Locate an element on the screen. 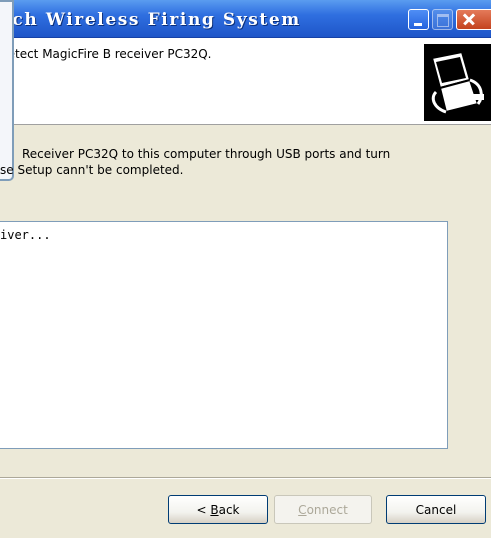  cancel-button: Cancel is located at coordinates (436, 509).